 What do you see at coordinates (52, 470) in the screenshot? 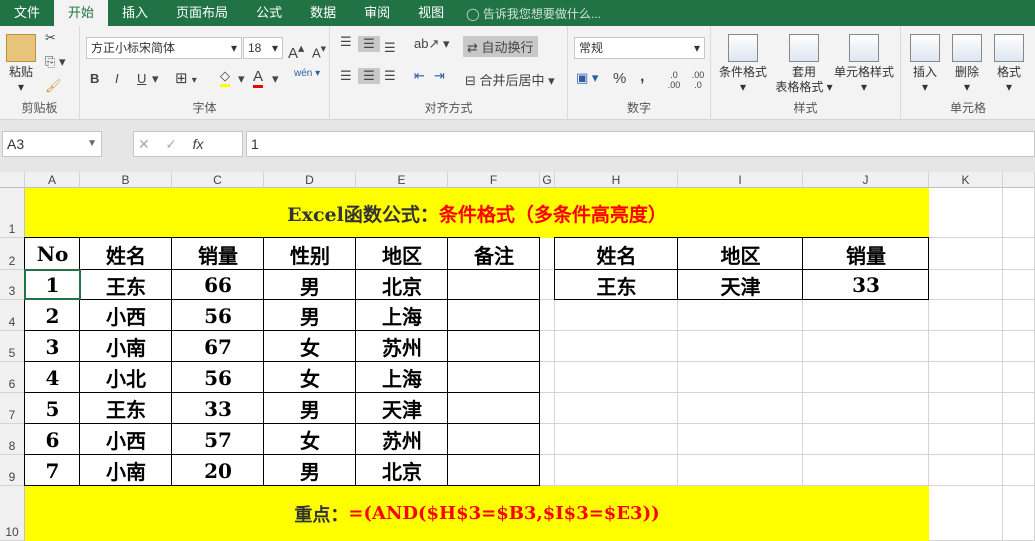
I see `table-cell: 7` at bounding box center [52, 470].